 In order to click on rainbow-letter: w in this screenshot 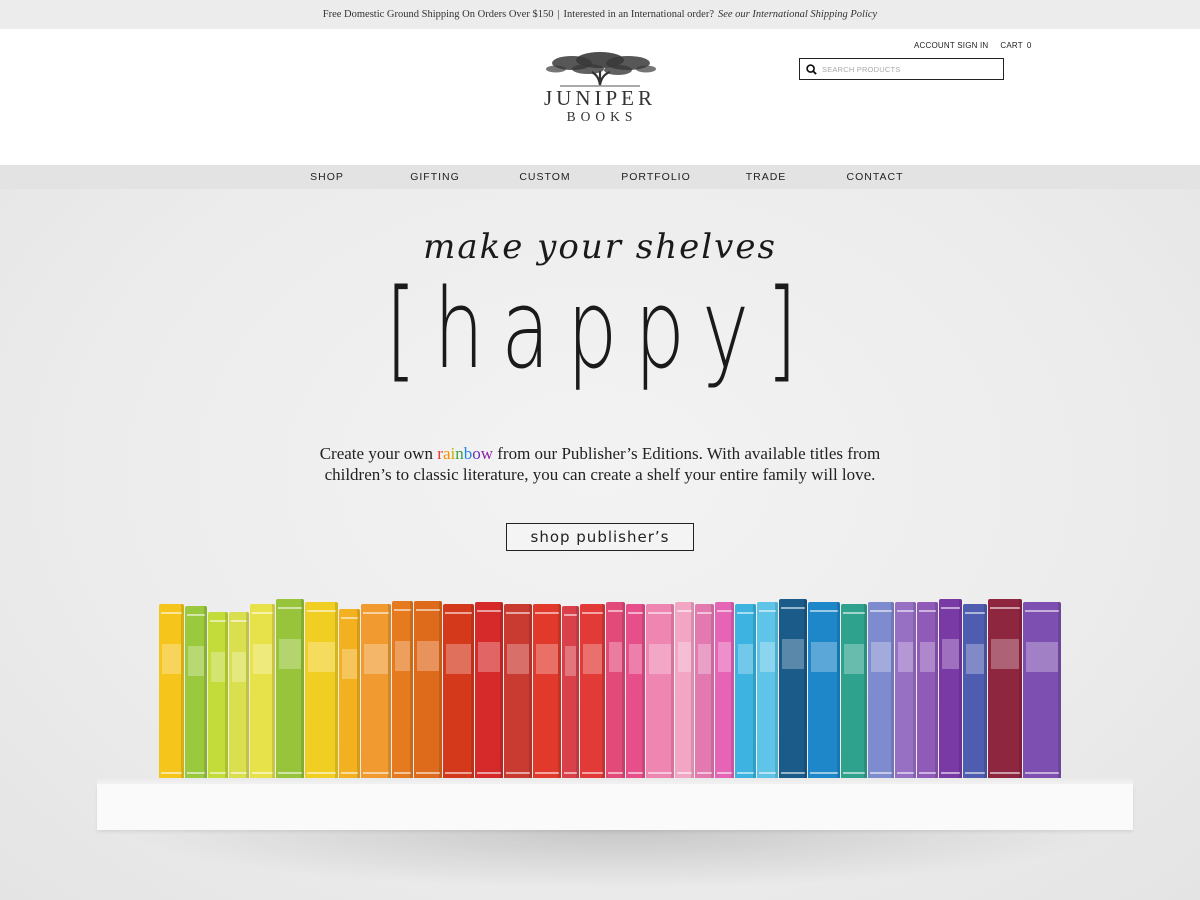, I will do `click(486, 453)`.